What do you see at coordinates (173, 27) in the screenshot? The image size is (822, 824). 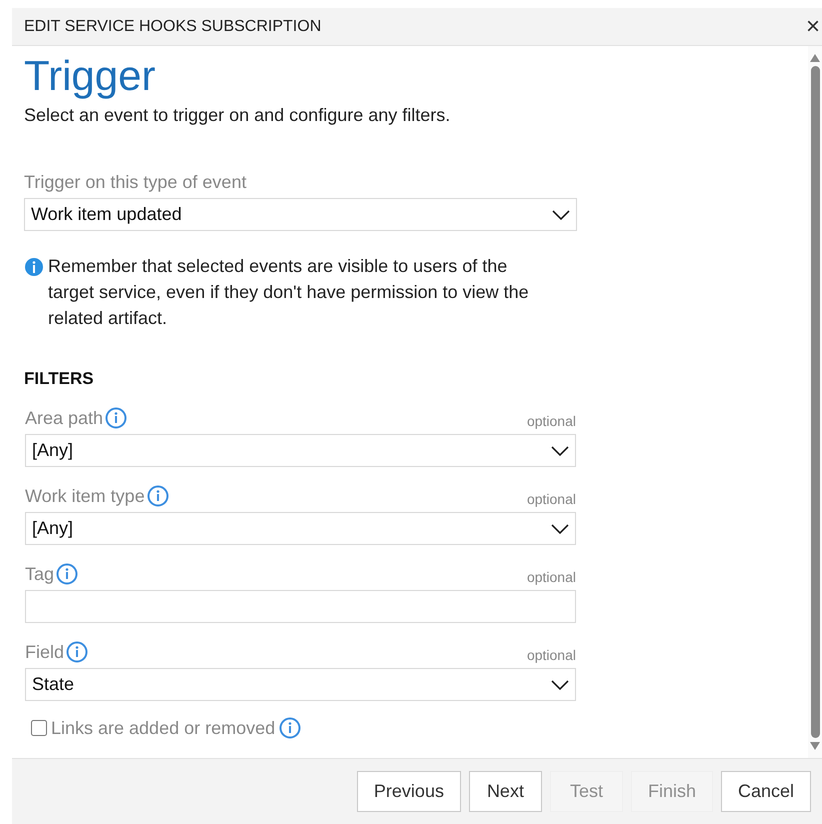 I see `dialog-title: EDIT SERVICE HOOKS SUBSCRIPTION` at bounding box center [173, 27].